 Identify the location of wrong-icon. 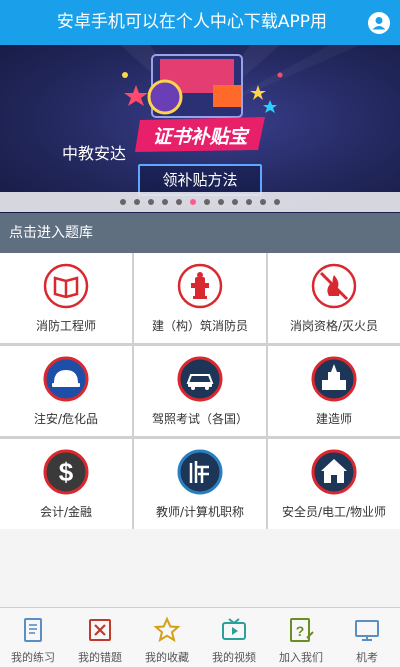
(100, 630).